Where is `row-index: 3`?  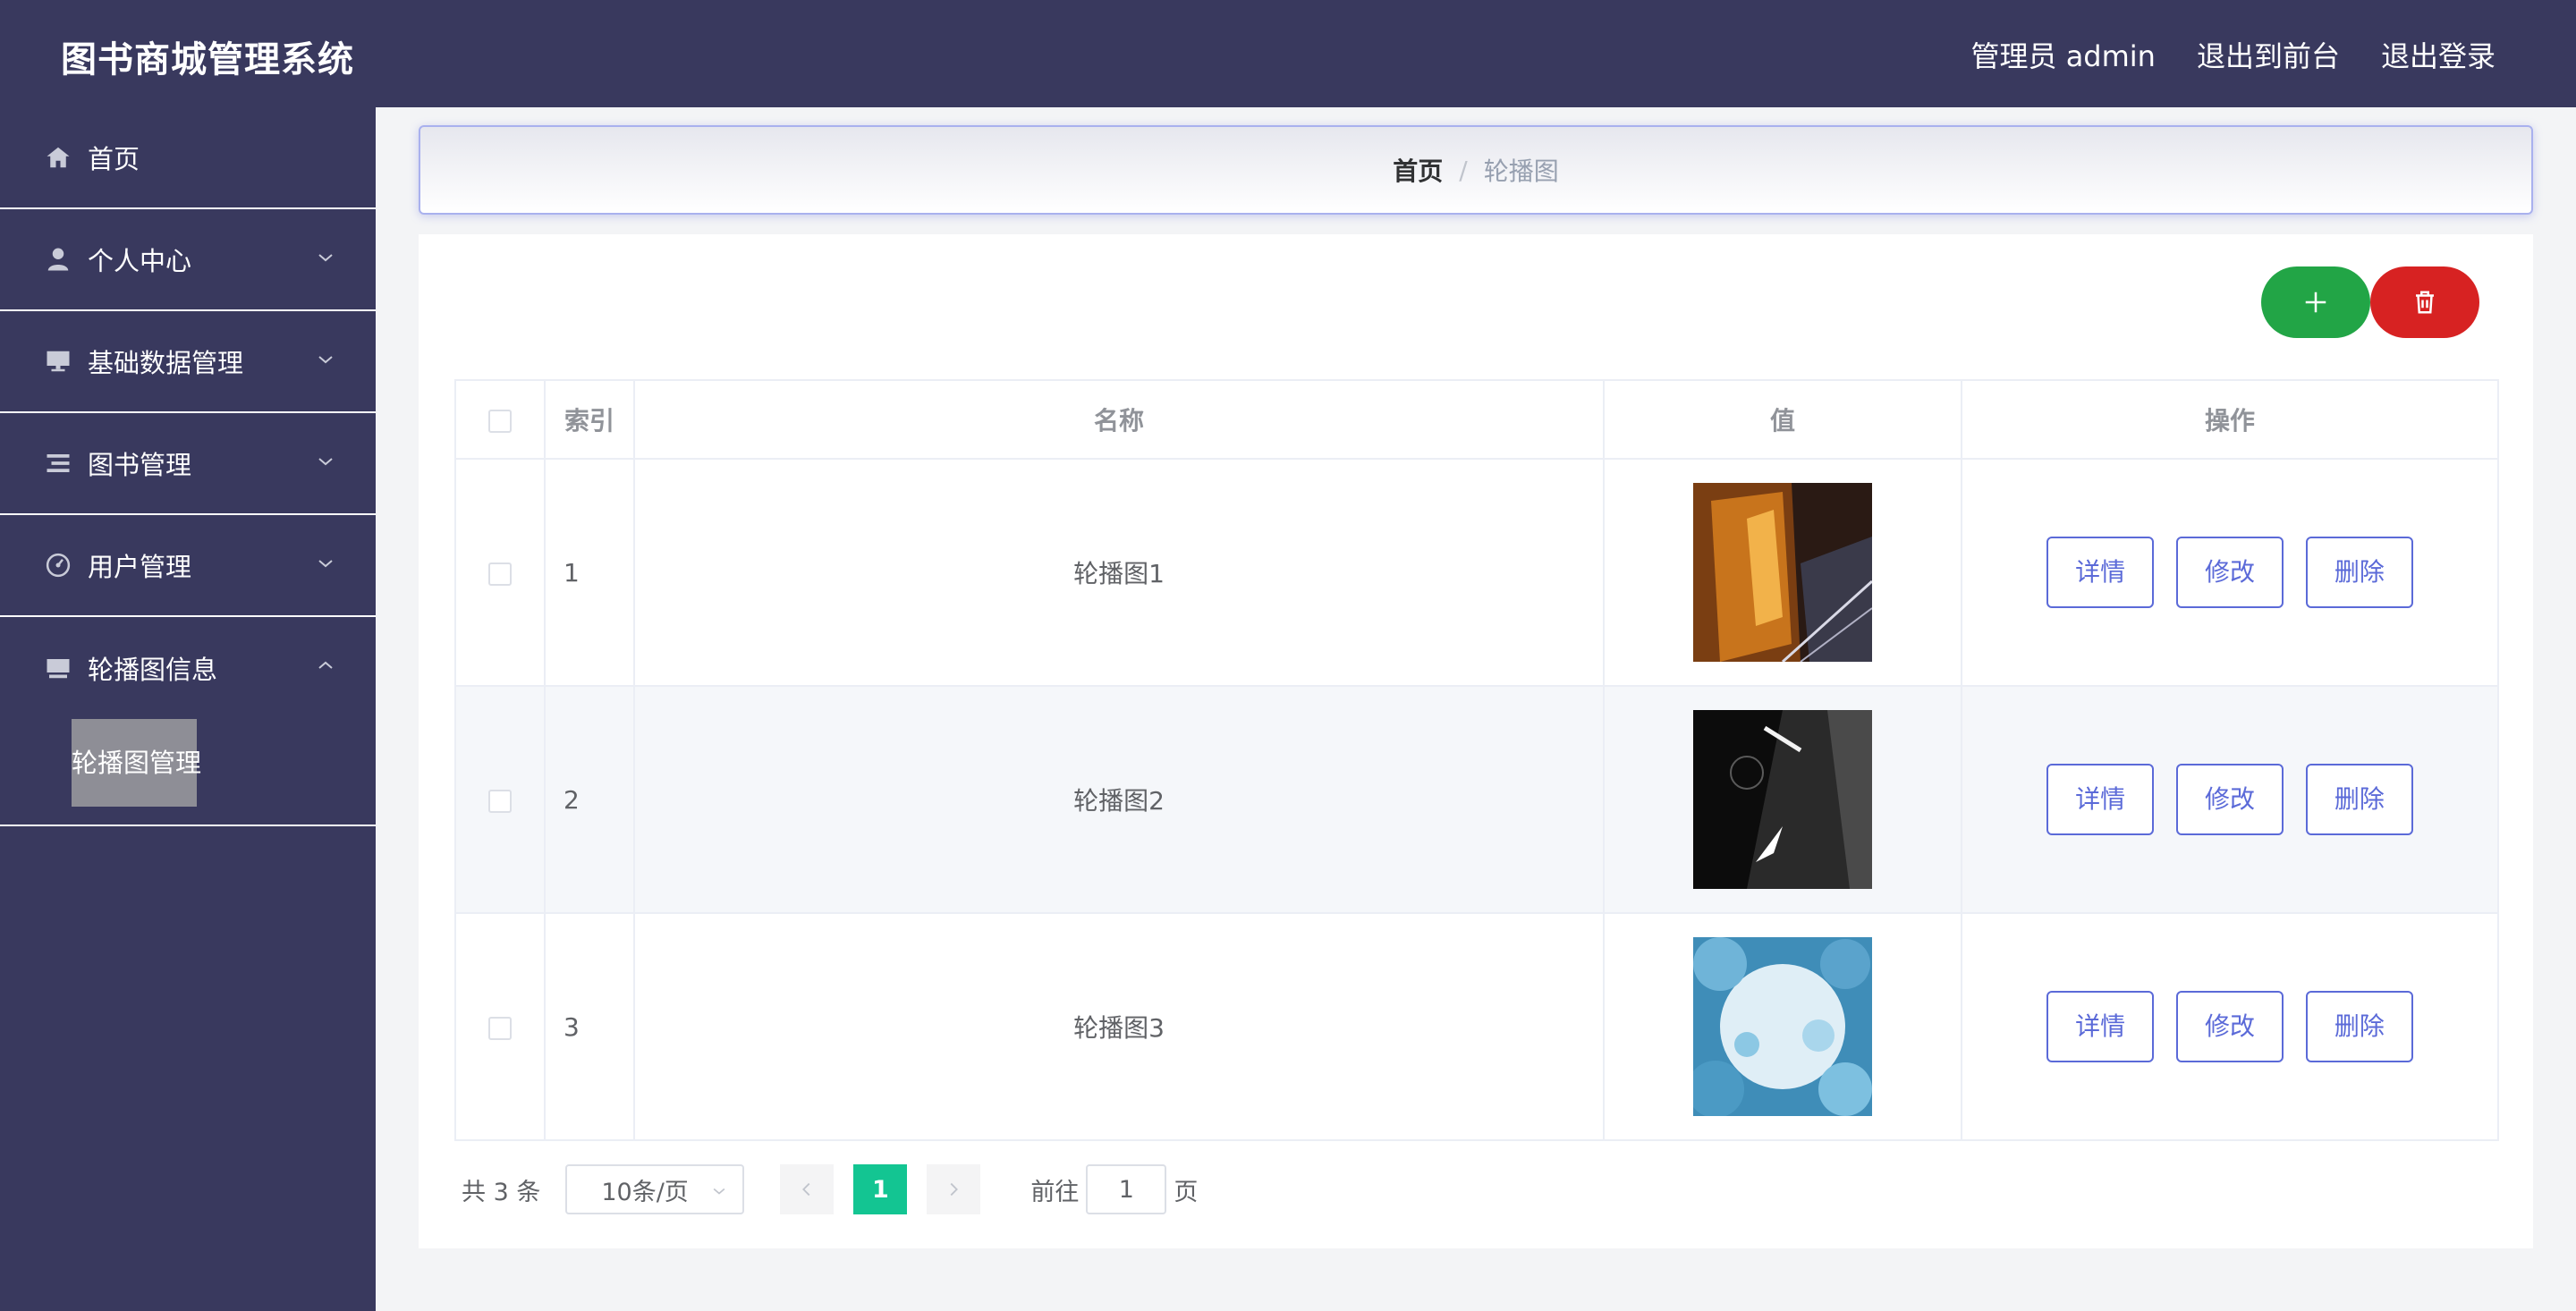
row-index: 3 is located at coordinates (589, 1026).